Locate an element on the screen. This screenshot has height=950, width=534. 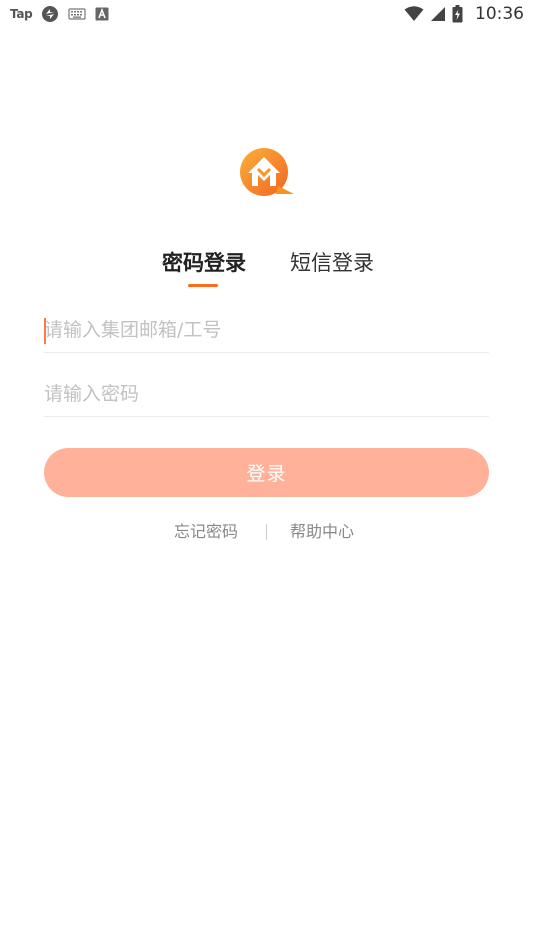
tap-app-icon: Tap is located at coordinates (21, 14).